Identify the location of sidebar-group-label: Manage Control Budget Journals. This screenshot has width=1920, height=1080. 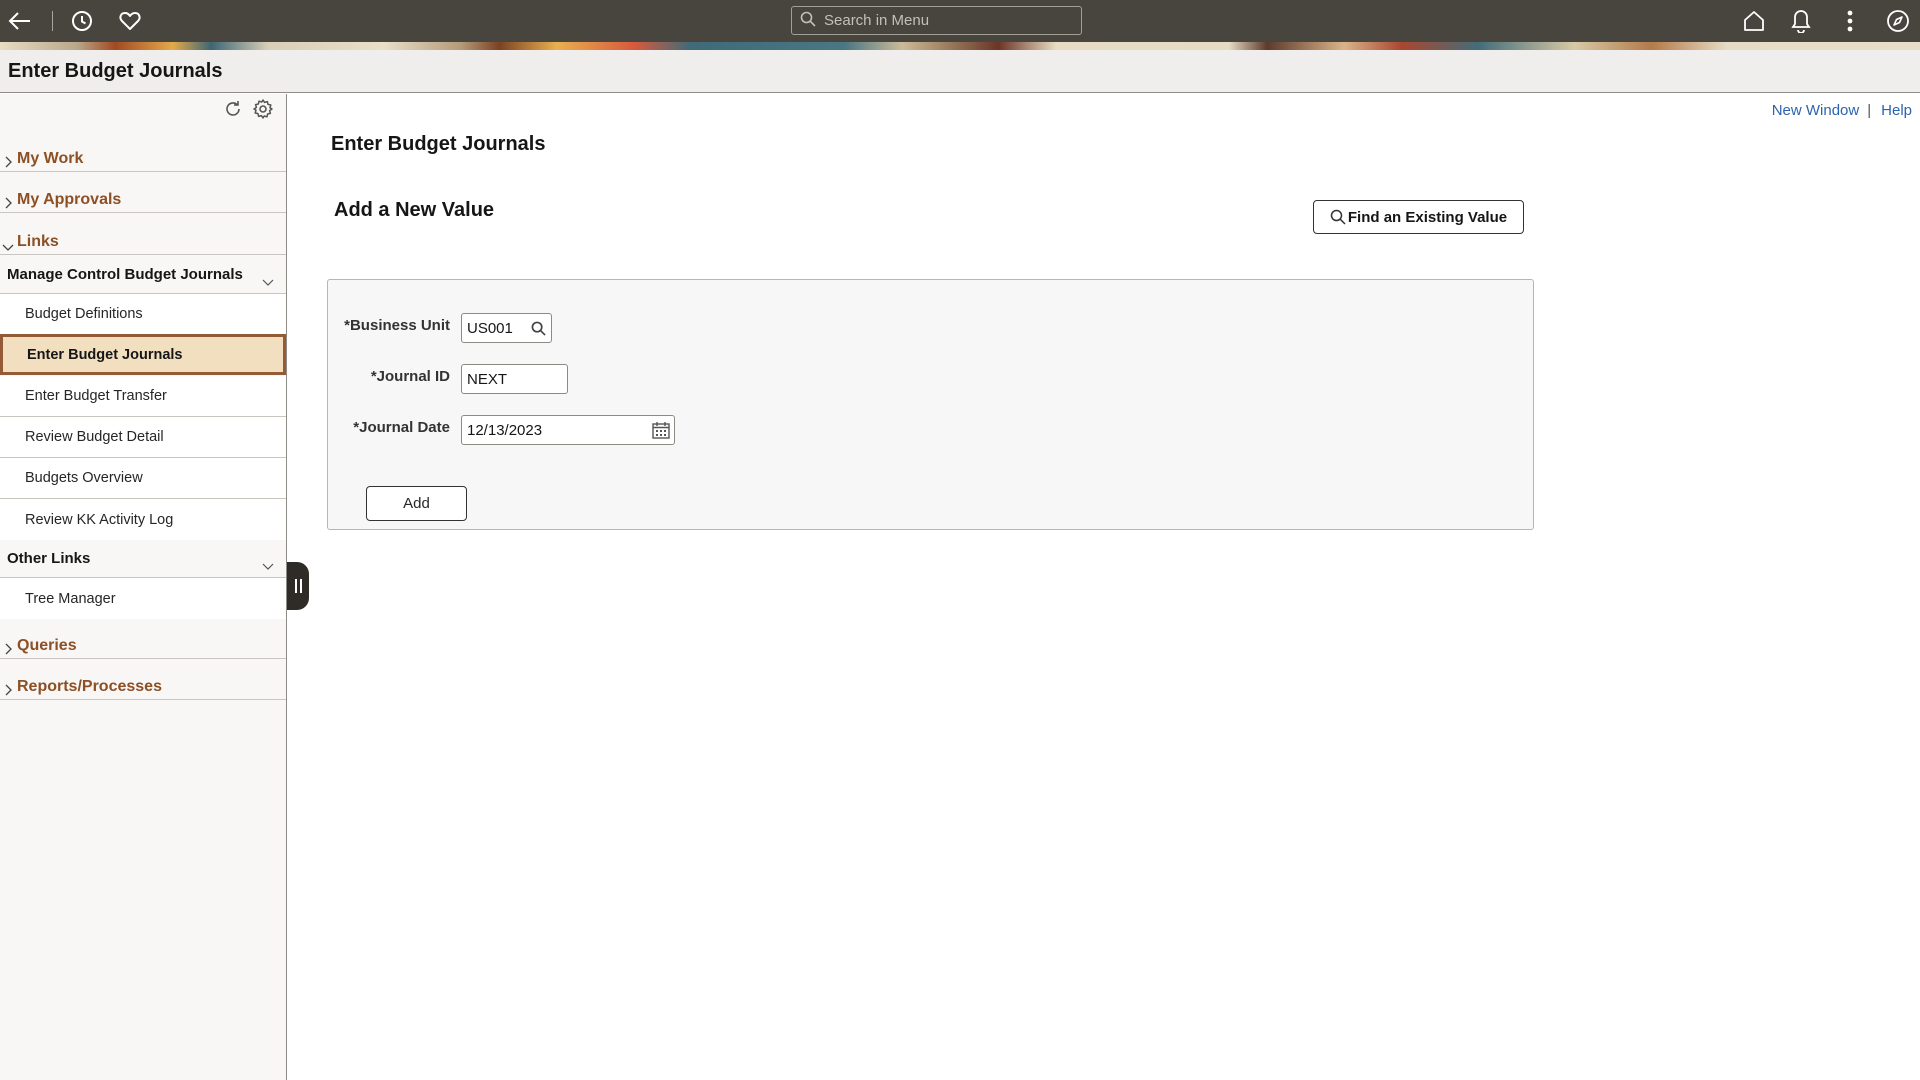
(125, 274).